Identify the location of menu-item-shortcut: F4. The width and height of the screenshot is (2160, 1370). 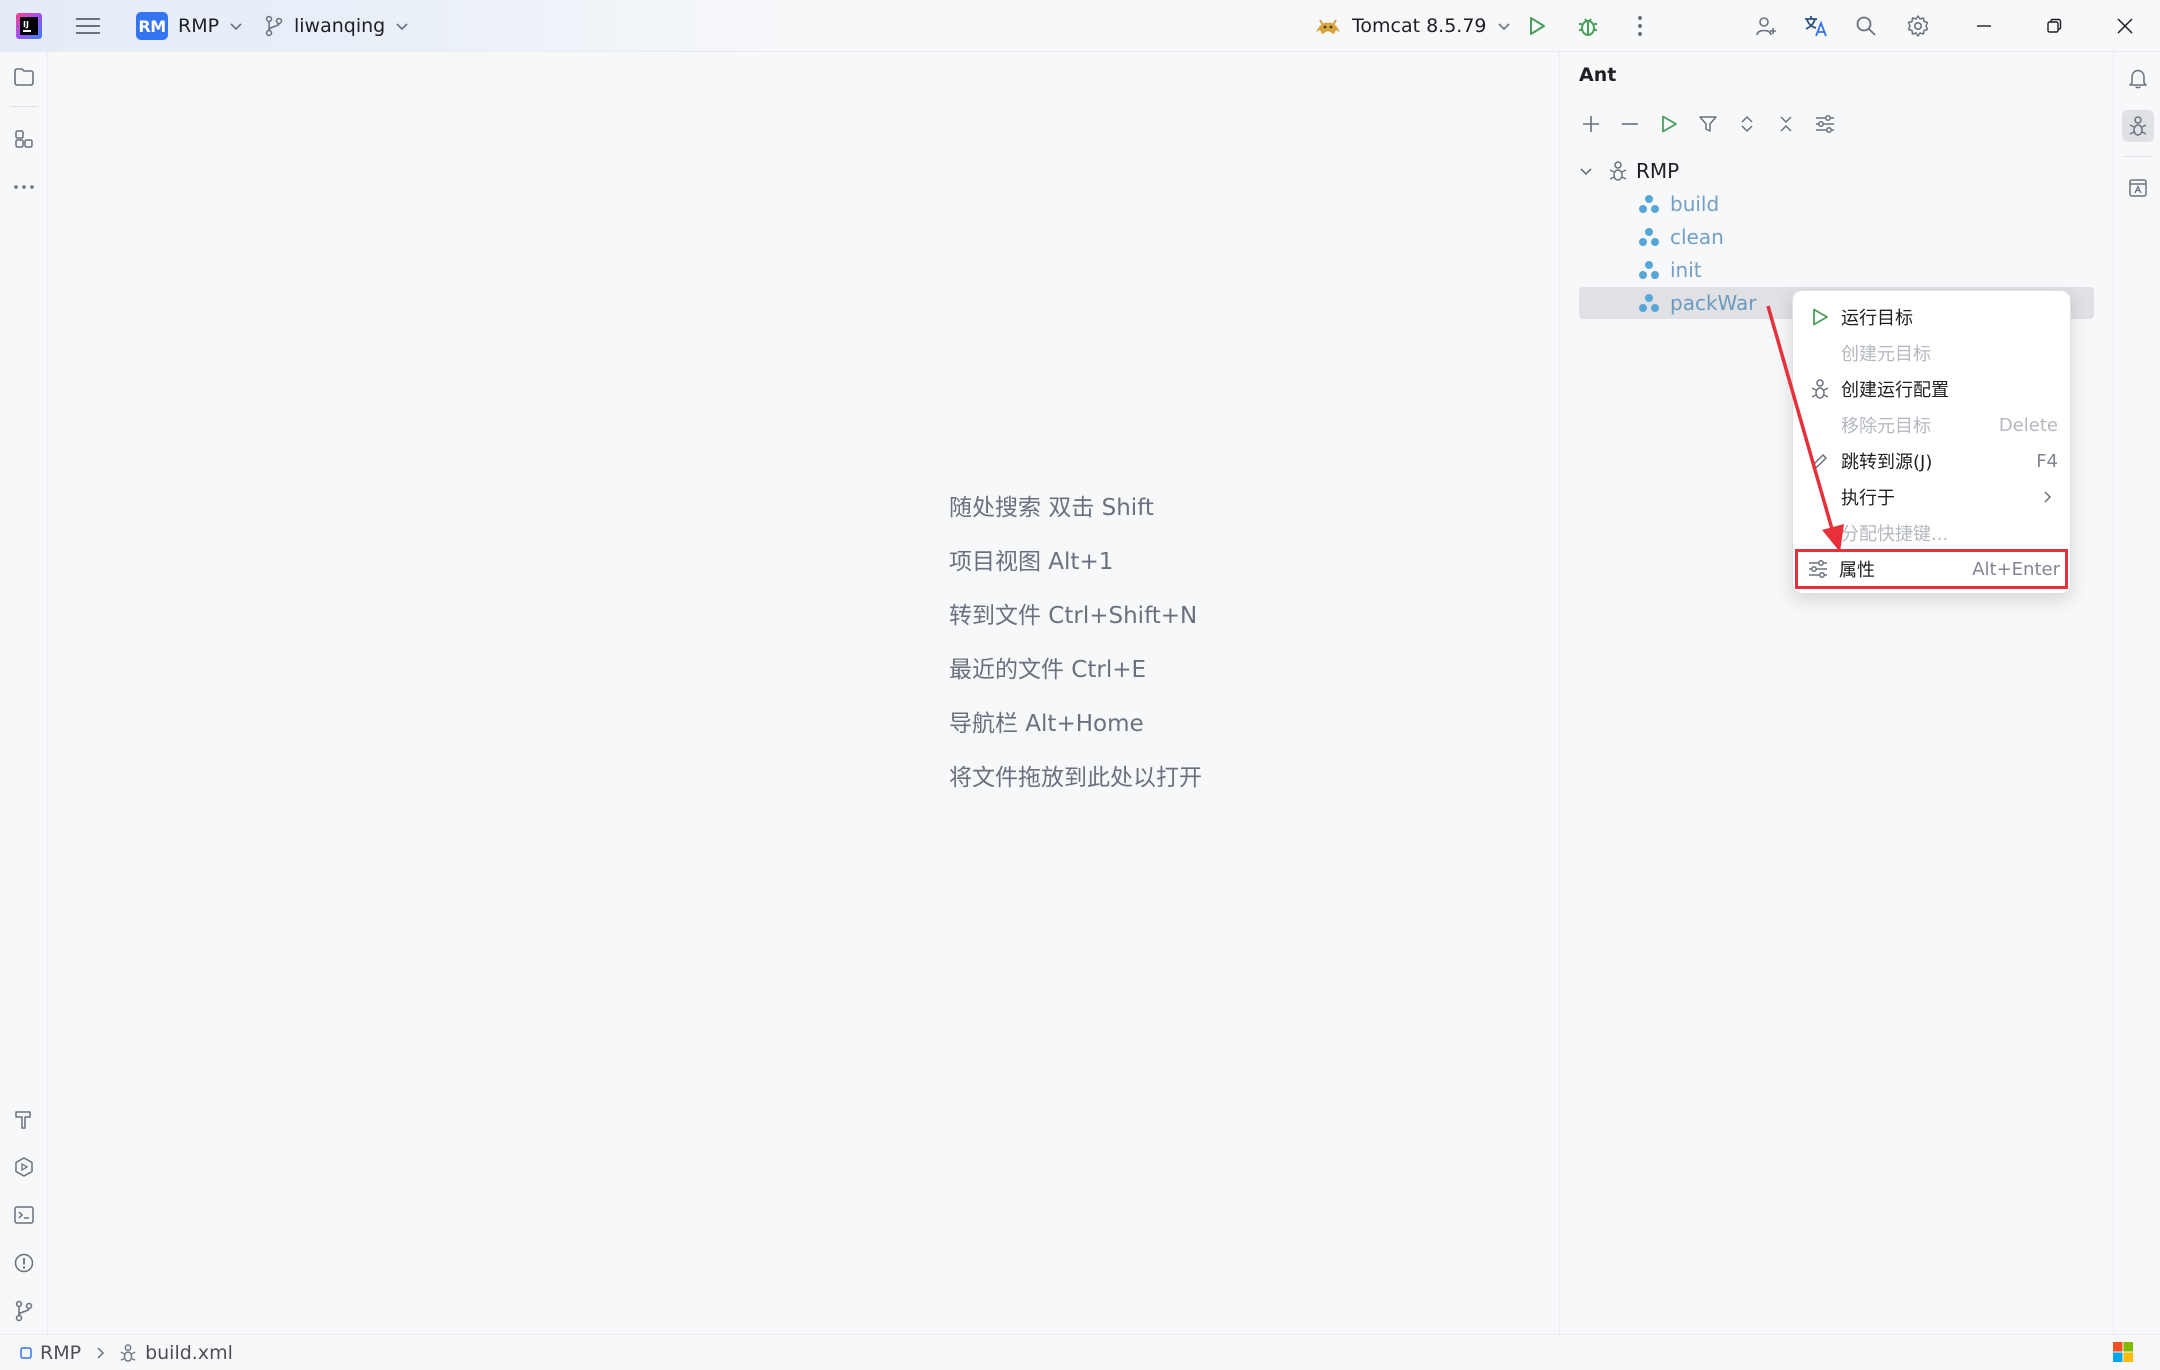
(2047, 461).